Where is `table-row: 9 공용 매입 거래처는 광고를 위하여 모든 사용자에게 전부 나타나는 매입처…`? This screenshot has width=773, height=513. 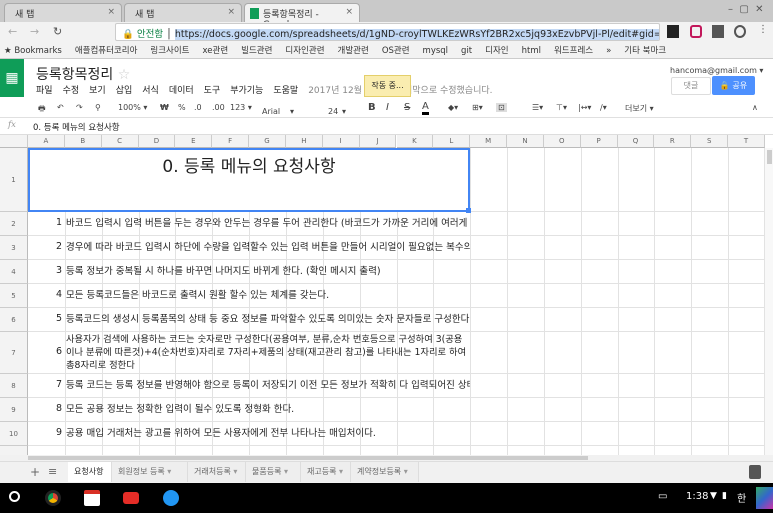 table-row: 9 공용 매입 거래처는 광고를 위하여 모든 사용자에게 전부 나타나는 매입처… is located at coordinates (400, 434).